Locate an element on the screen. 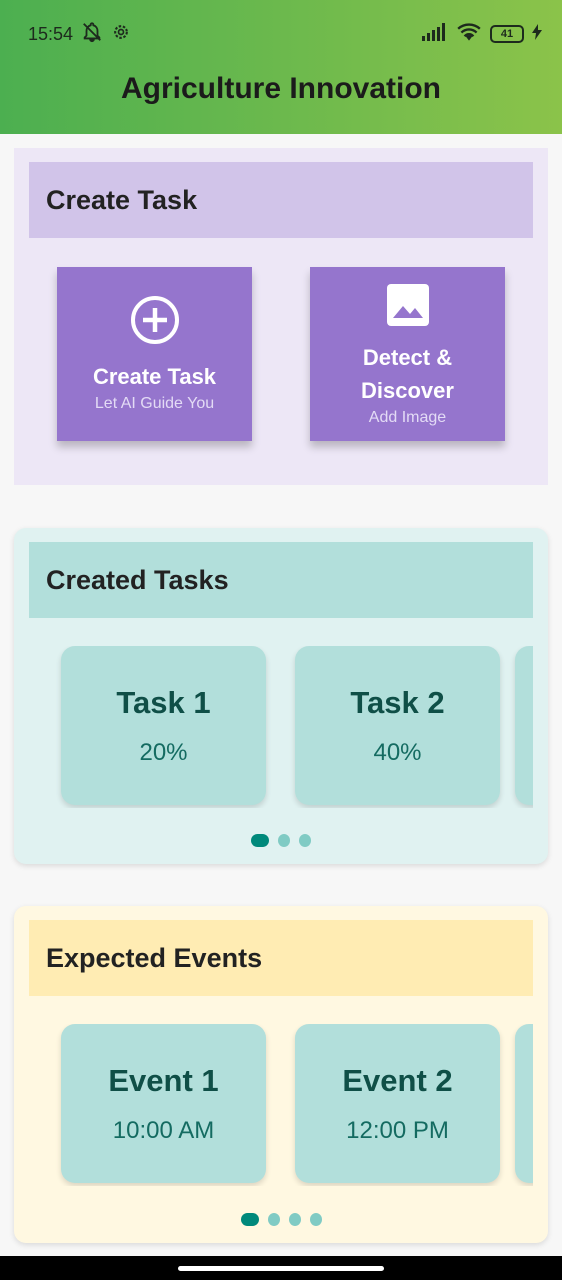 The height and width of the screenshot is (1280, 562). event-card-partial is located at coordinates (524, 1103).